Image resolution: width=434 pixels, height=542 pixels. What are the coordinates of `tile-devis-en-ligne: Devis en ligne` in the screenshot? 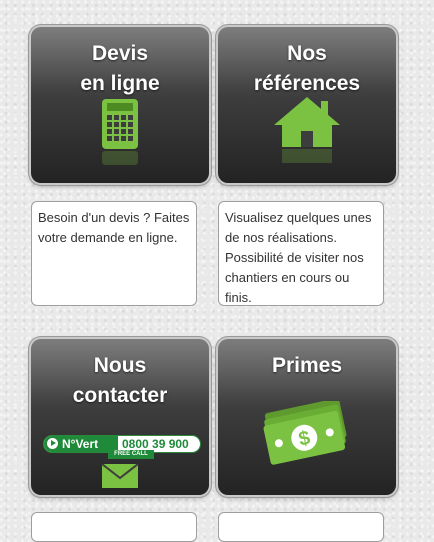 It's located at (120, 105).